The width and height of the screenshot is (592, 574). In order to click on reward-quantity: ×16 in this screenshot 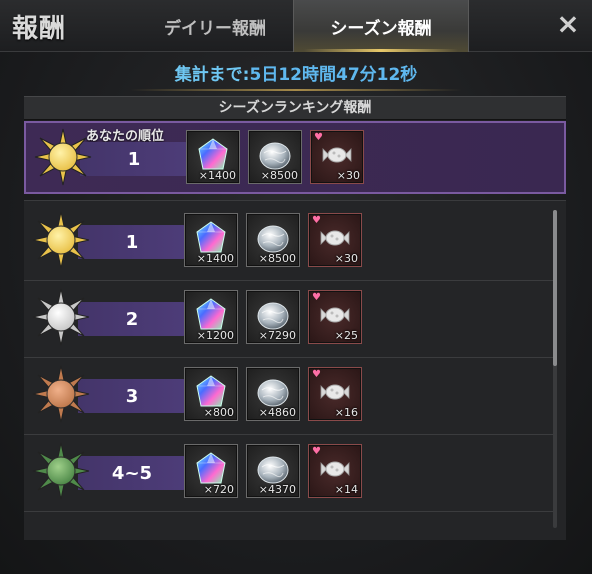, I will do `click(346, 412)`.